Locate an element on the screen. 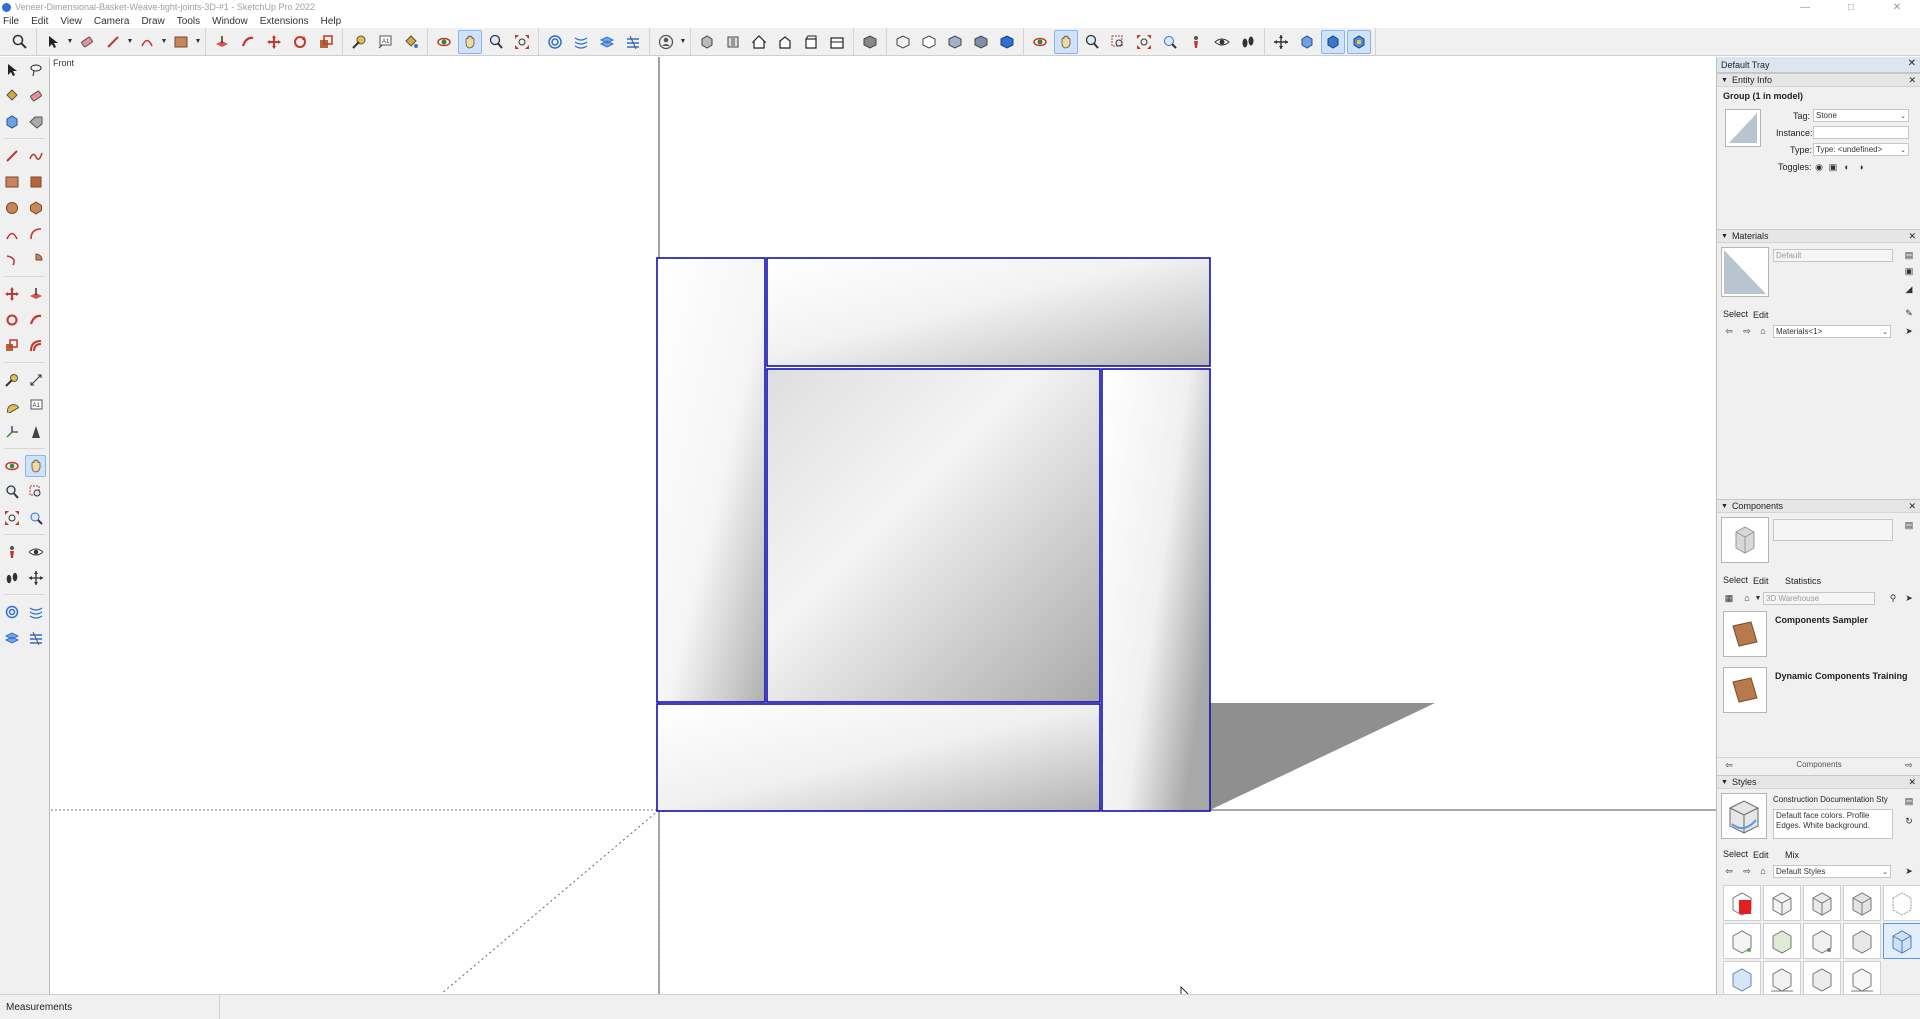 The width and height of the screenshot is (1920, 1019). tag-select: Stone ⌄ is located at coordinates (1861, 115).